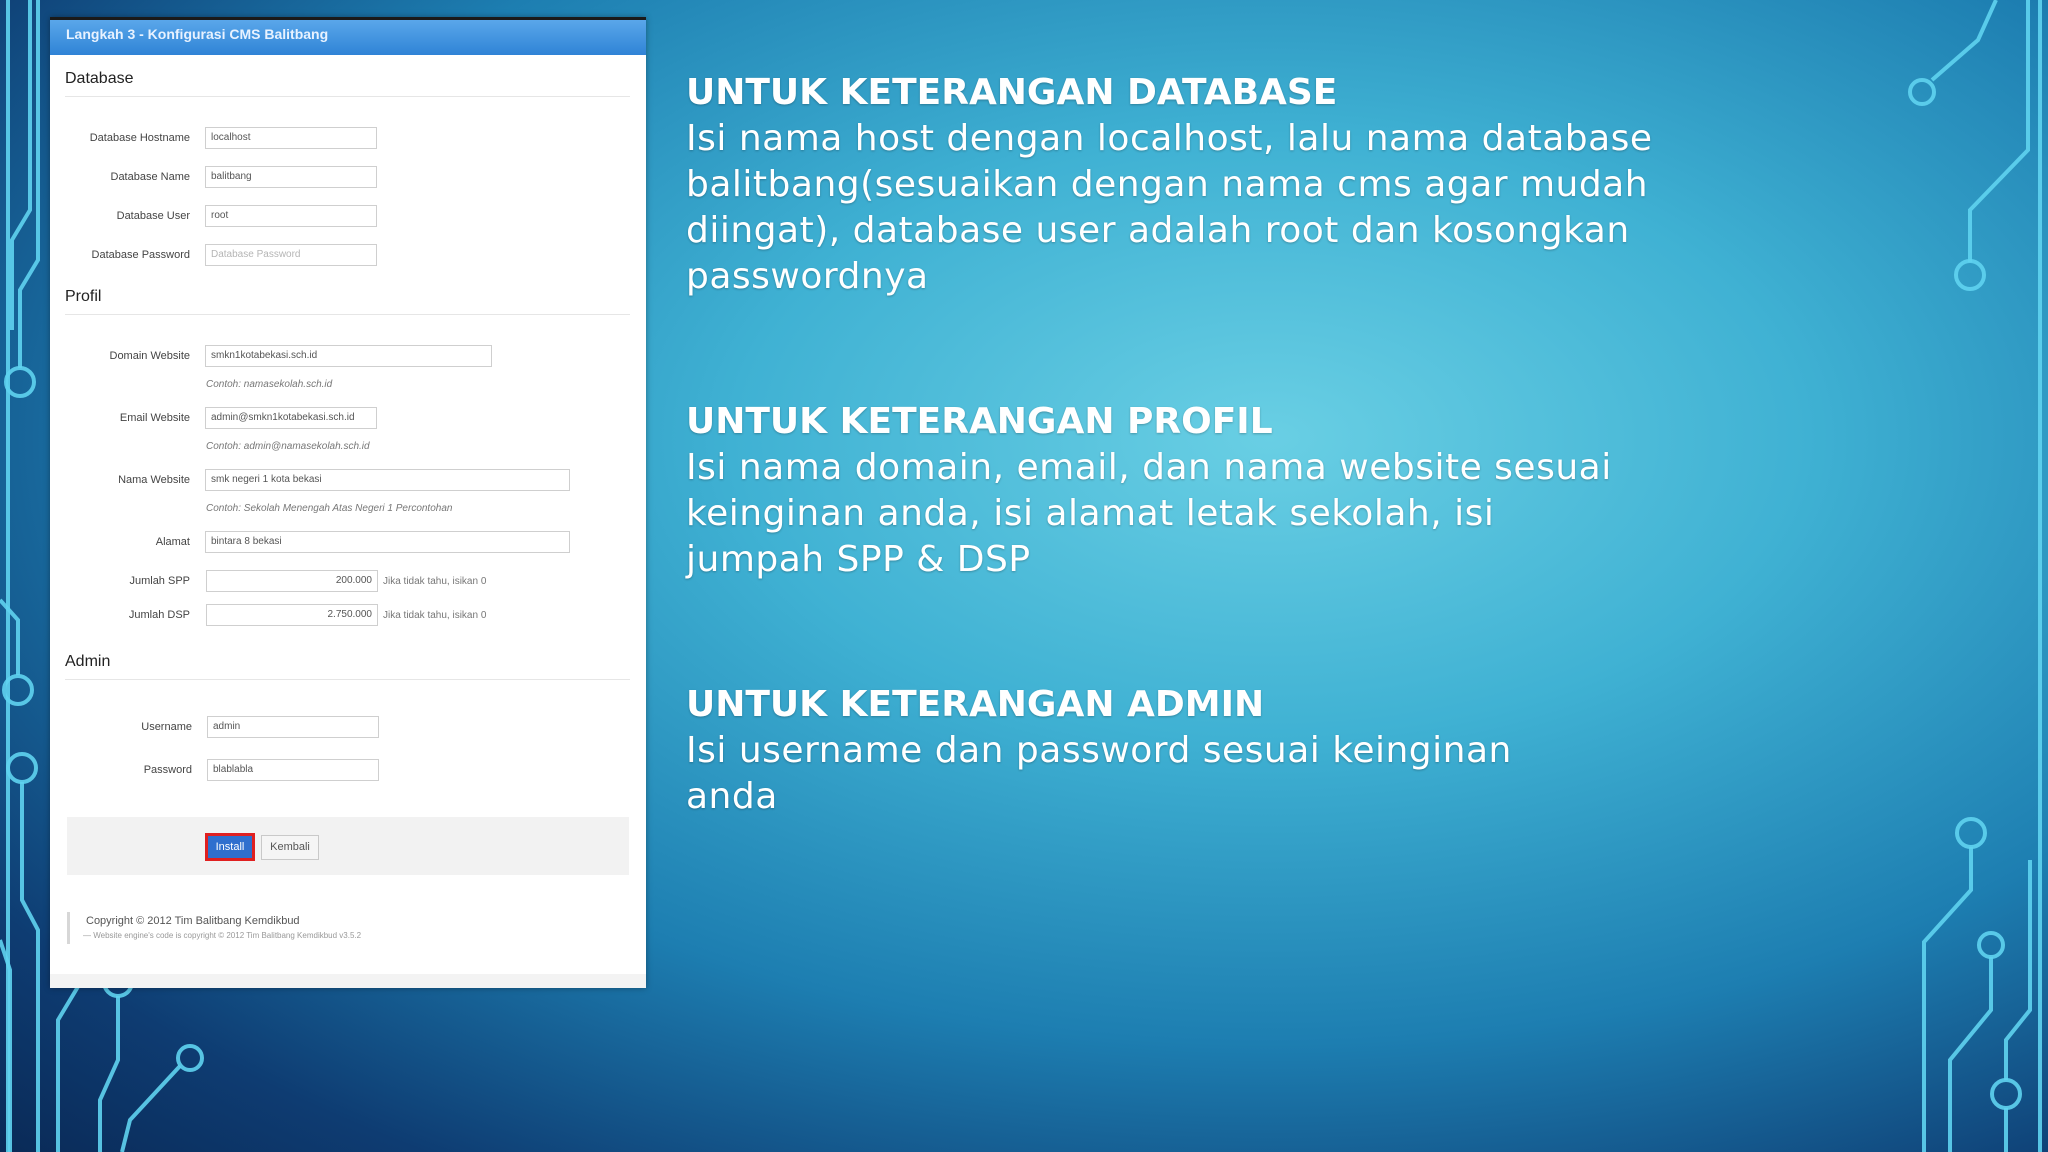 This screenshot has width=2048, height=1152. What do you see at coordinates (166, 727) in the screenshot?
I see `username-label: Username` at bounding box center [166, 727].